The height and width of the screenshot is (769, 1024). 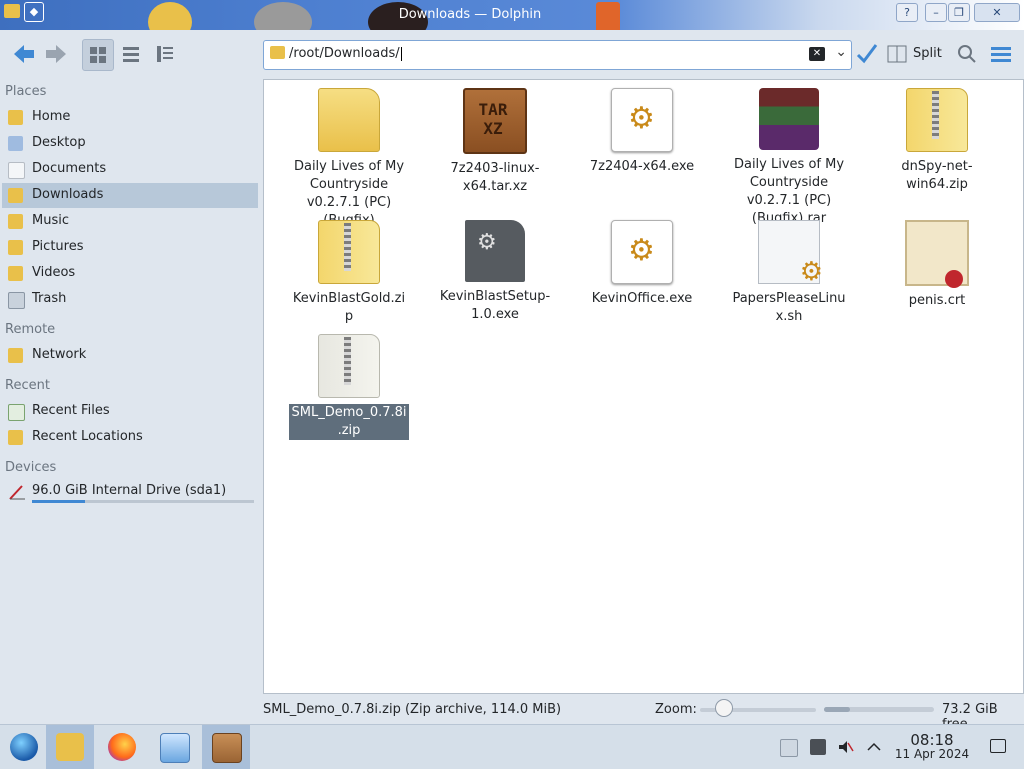 What do you see at coordinates (130, 273) in the screenshot?
I see `sidebar-item-videos: Videos` at bounding box center [130, 273].